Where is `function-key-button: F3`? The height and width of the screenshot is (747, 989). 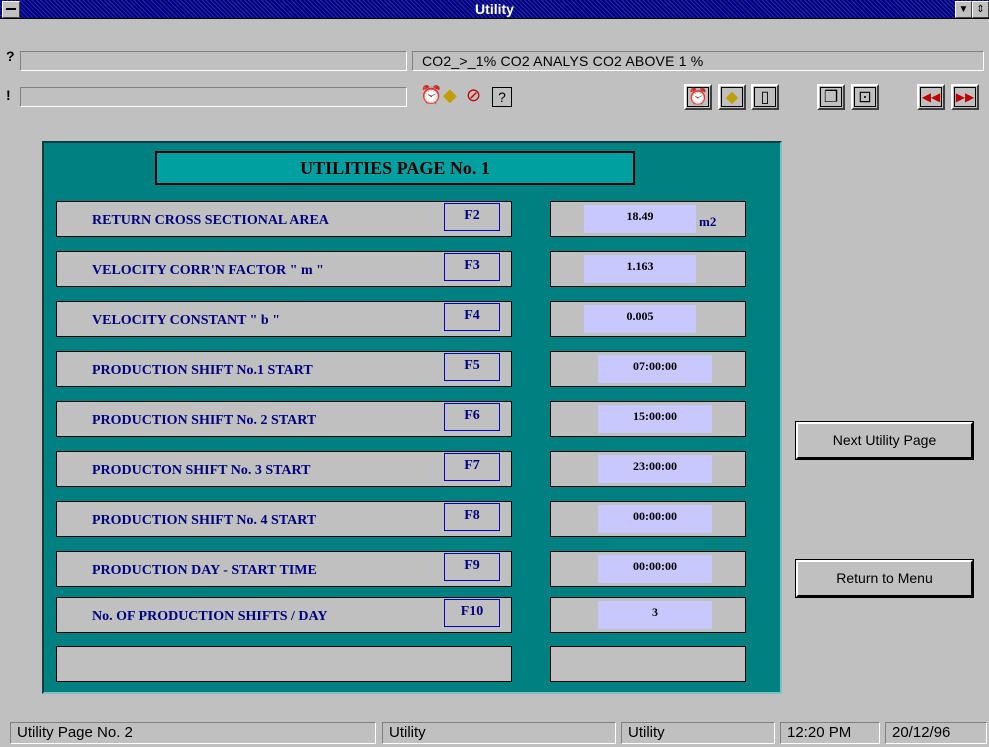
function-key-button: F3 is located at coordinates (472, 267).